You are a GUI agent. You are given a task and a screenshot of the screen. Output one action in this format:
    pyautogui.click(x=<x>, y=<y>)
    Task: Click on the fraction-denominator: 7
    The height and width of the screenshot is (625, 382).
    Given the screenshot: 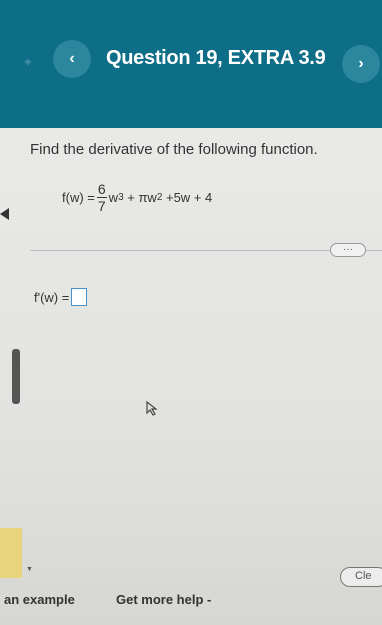 What is the action you would take?
    pyautogui.click(x=101, y=205)
    